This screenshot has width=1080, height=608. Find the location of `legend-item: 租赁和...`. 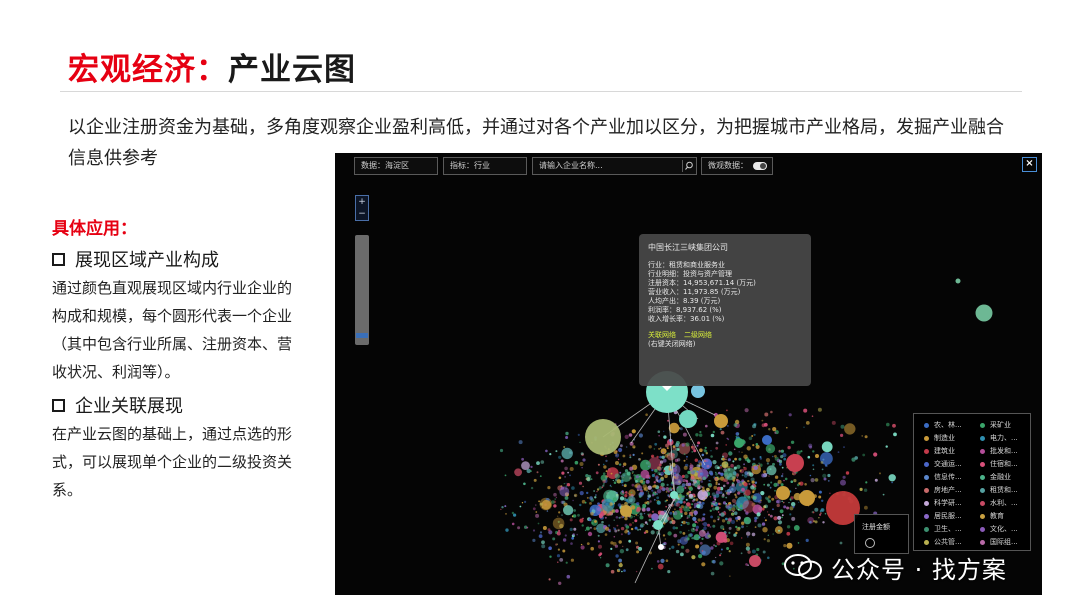

legend-item: 租赁和... is located at coordinates (999, 490).